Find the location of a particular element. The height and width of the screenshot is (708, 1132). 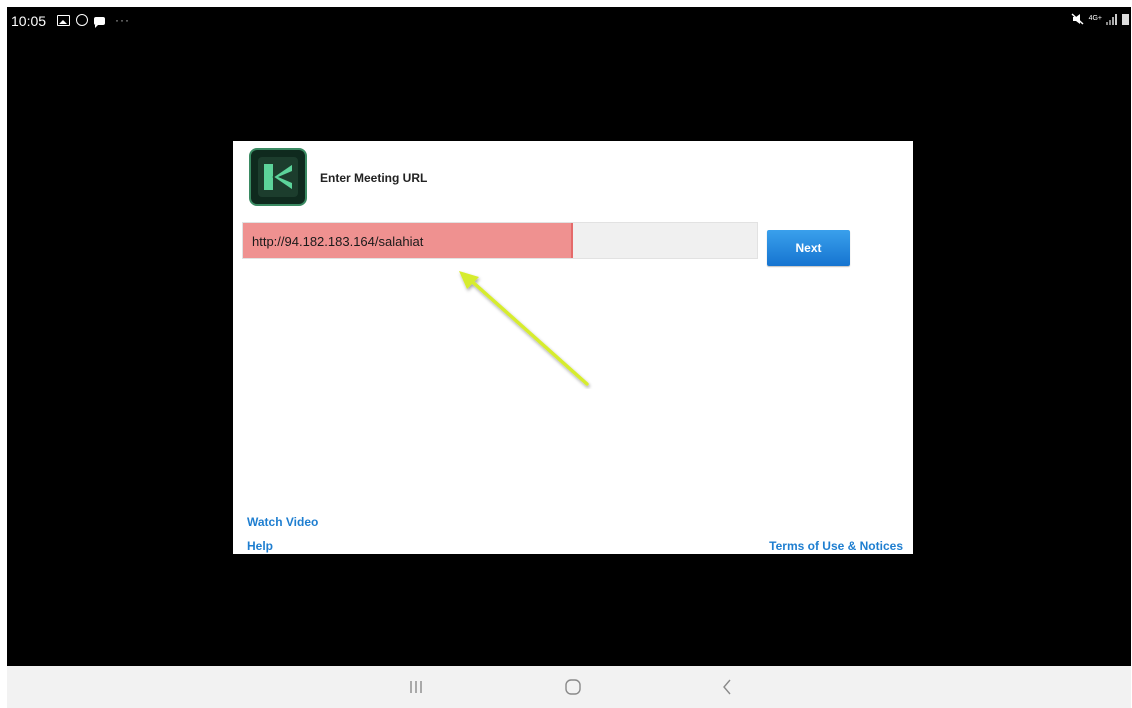

dialog-title: Enter Meeting URL is located at coordinates (374, 178).